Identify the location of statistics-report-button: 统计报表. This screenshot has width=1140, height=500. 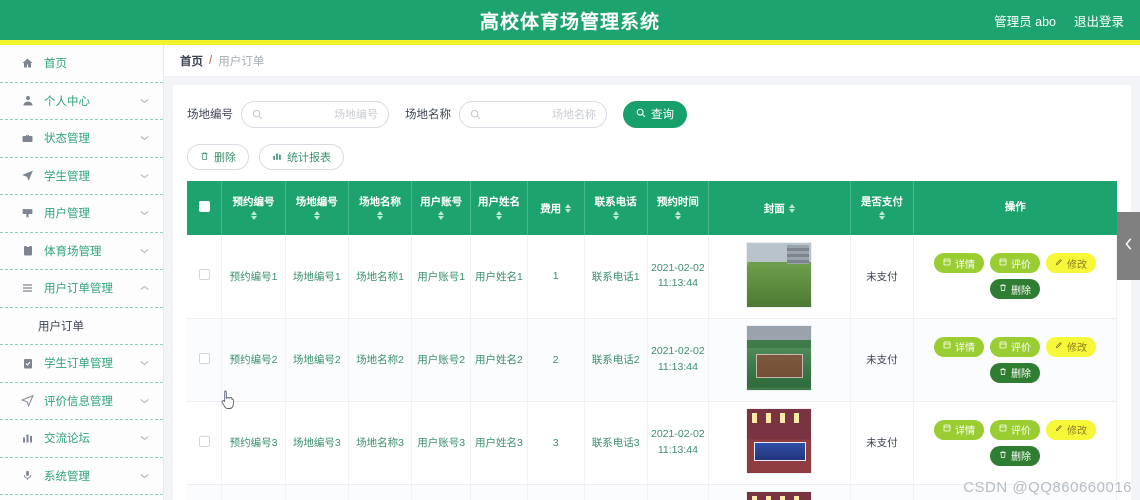
(301, 157).